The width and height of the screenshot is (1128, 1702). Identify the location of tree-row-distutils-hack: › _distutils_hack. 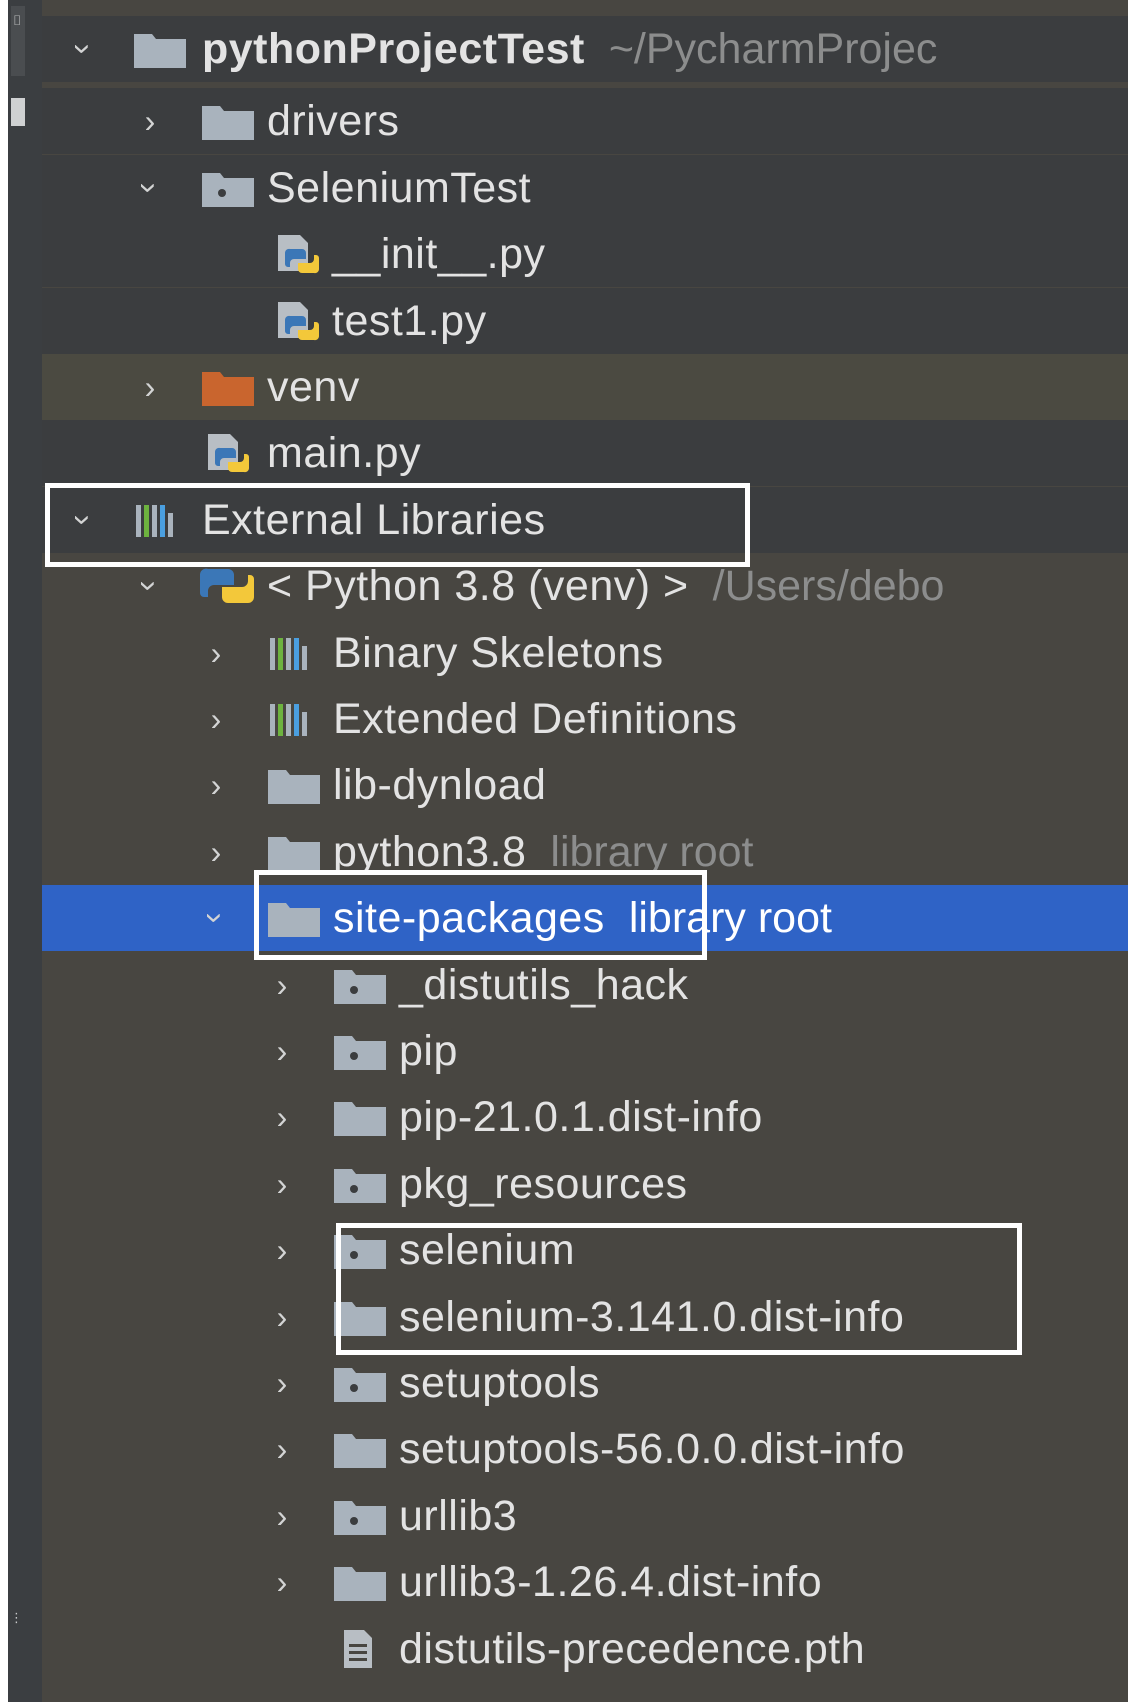
(585, 984).